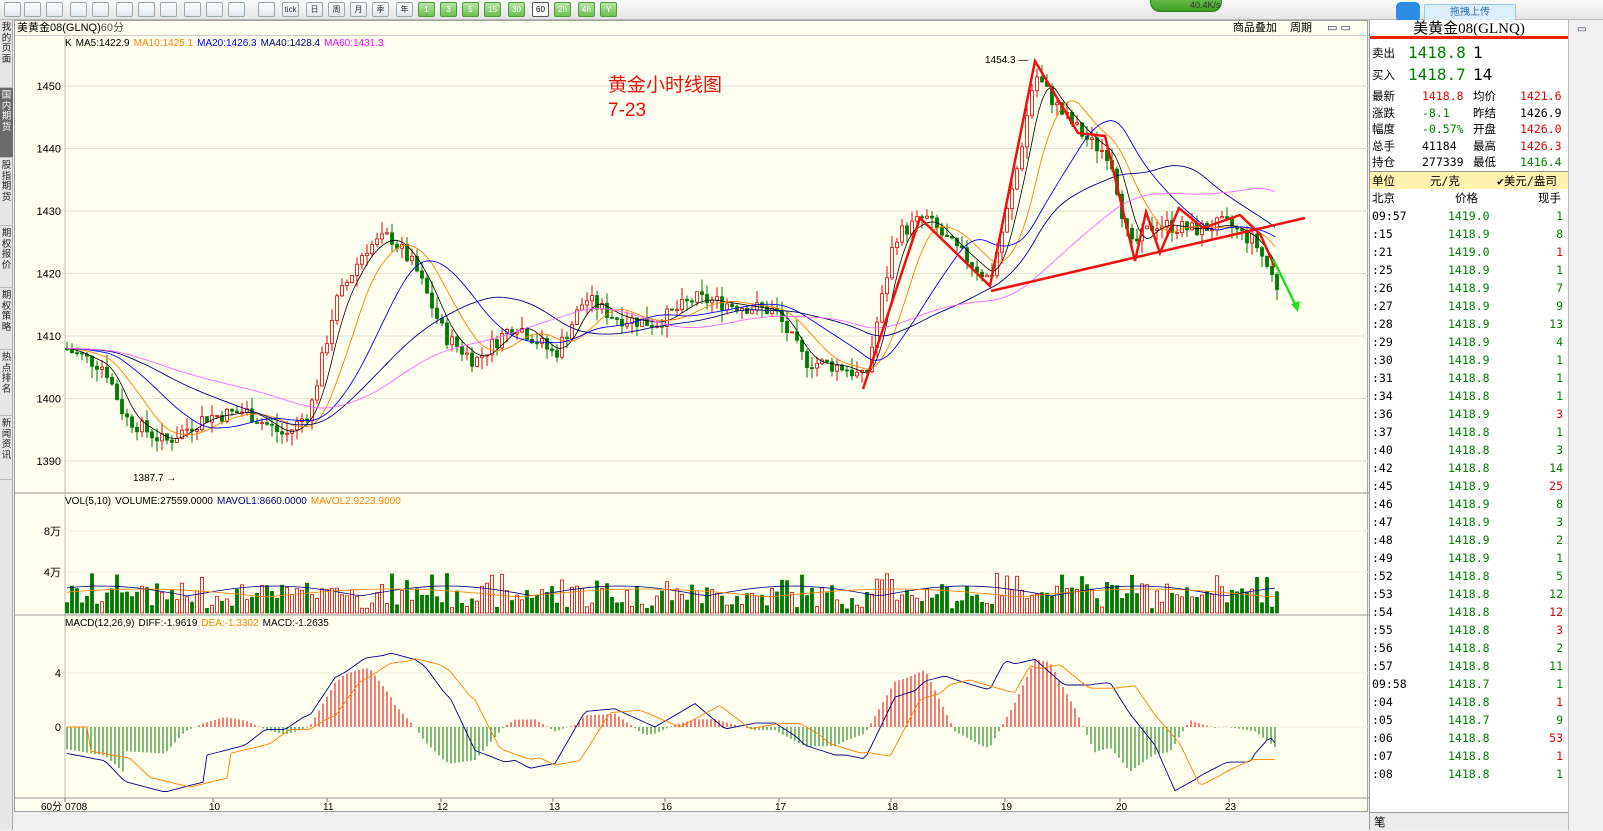 The width and height of the screenshot is (1603, 831). Describe the element at coordinates (404, 9) in the screenshot. I see `toolbar-button-17: 年` at that location.